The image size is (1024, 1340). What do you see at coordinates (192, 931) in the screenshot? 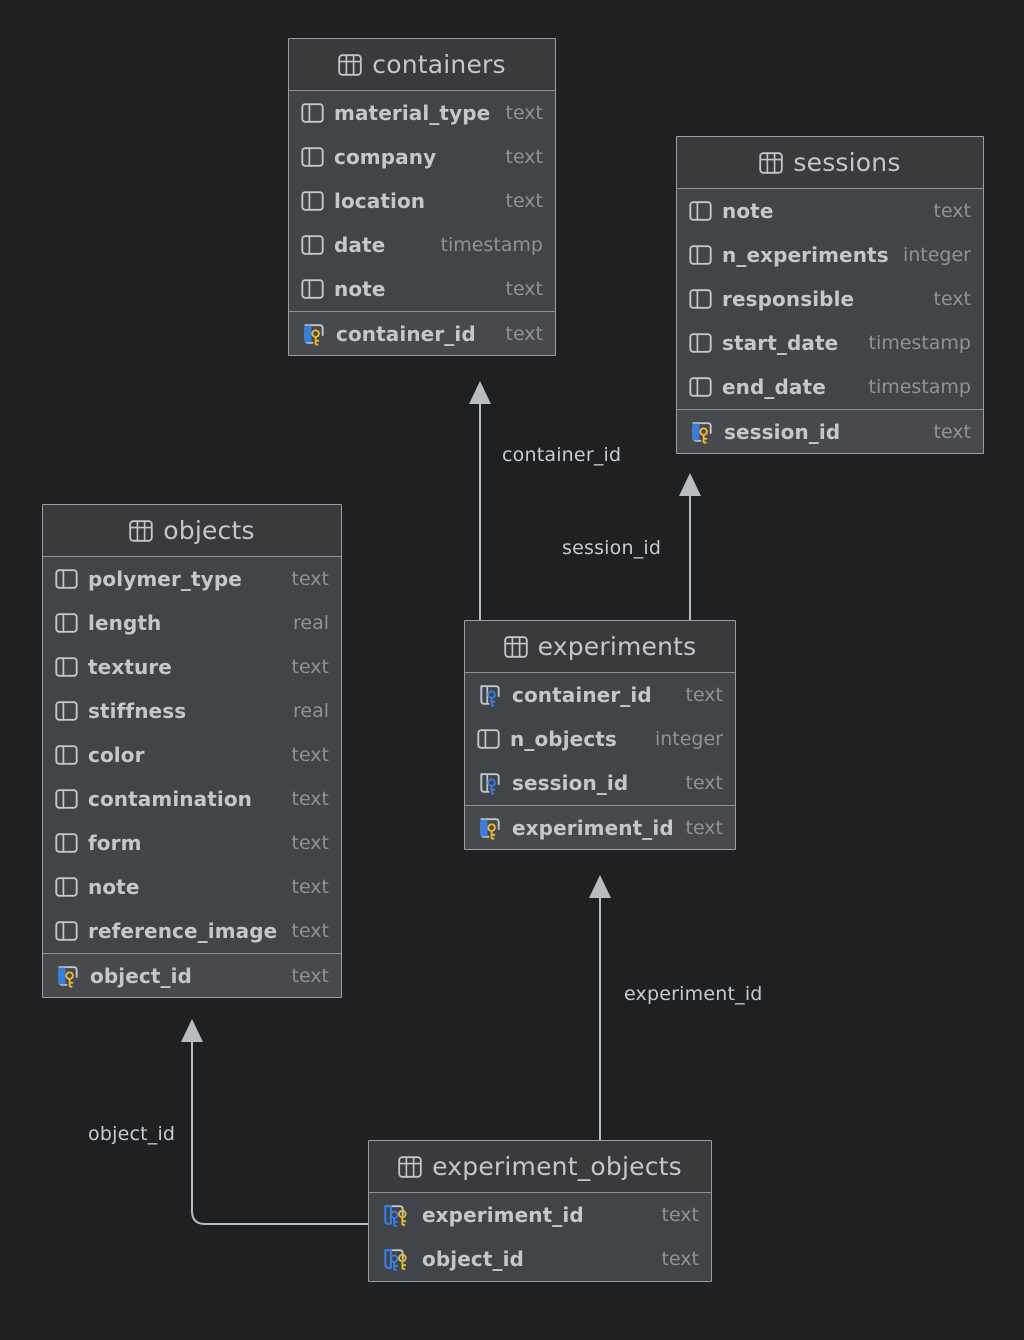
I see `column-row: reference_image text` at bounding box center [192, 931].